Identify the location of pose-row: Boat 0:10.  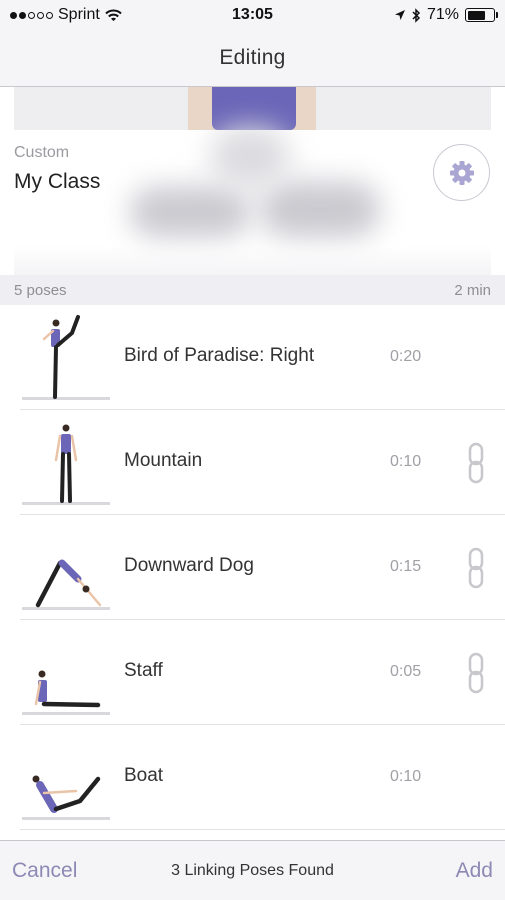
(252, 777).